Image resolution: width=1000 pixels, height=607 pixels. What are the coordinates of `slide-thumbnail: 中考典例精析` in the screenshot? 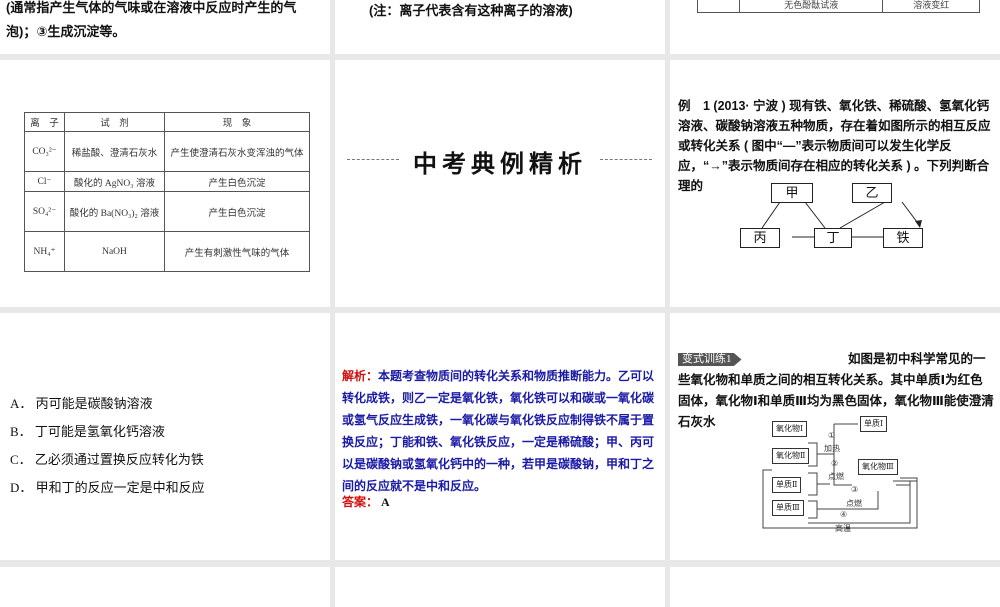 It's located at (500, 183).